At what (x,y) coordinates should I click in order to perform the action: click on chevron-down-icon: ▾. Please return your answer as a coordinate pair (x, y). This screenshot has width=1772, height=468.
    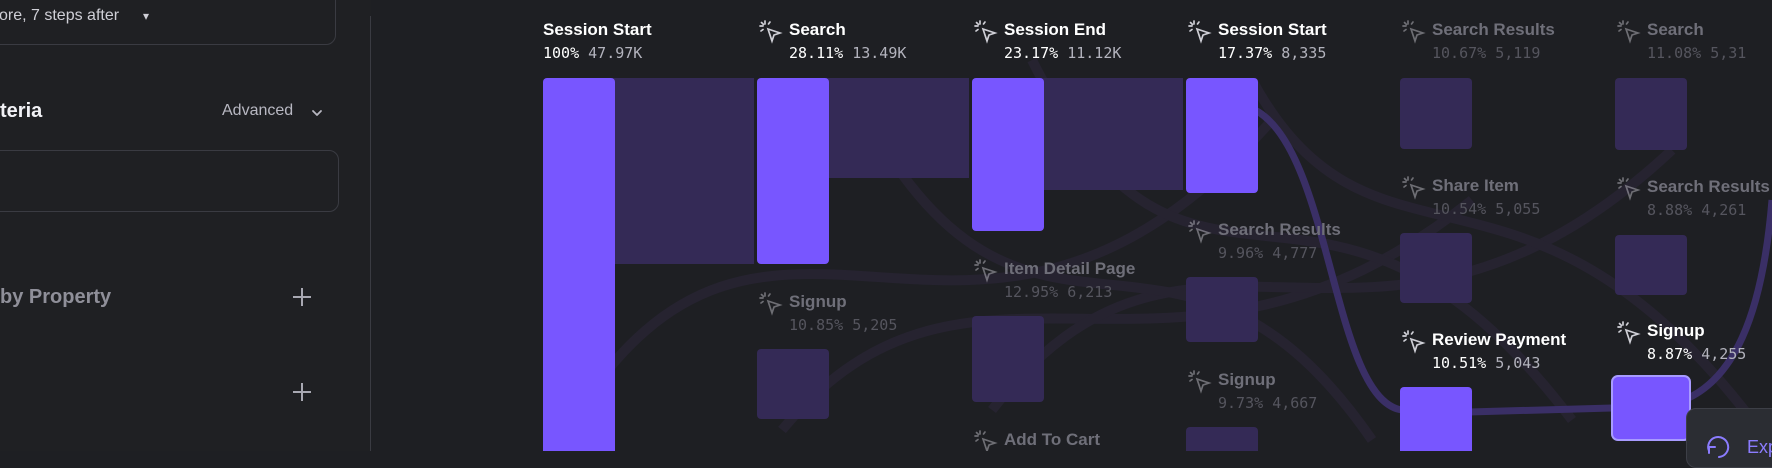
    Looking at the image, I should click on (146, 16).